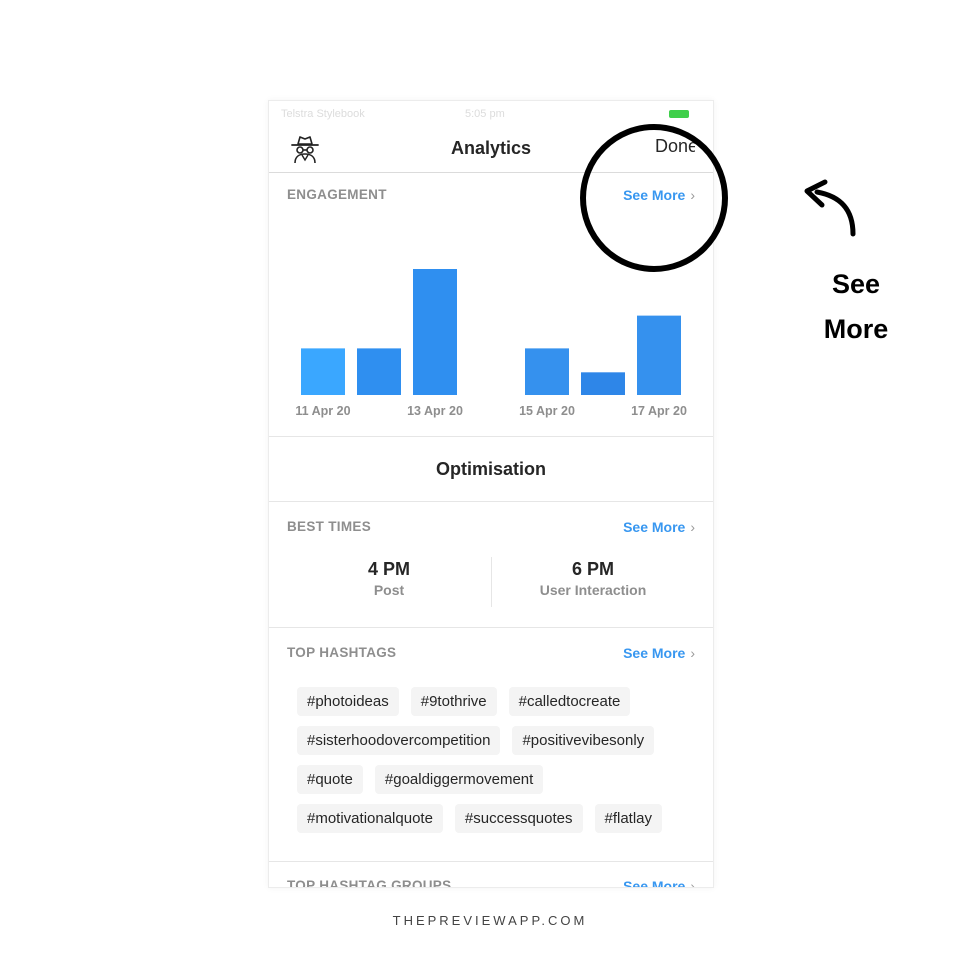 The width and height of the screenshot is (980, 980). I want to click on hashtag-chip: #successquotes, so click(518, 818).